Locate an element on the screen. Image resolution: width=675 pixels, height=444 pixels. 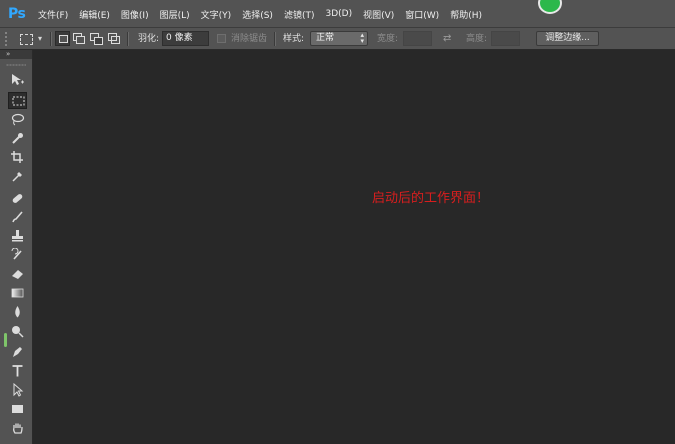
pen-tool is located at coordinates (17, 352).